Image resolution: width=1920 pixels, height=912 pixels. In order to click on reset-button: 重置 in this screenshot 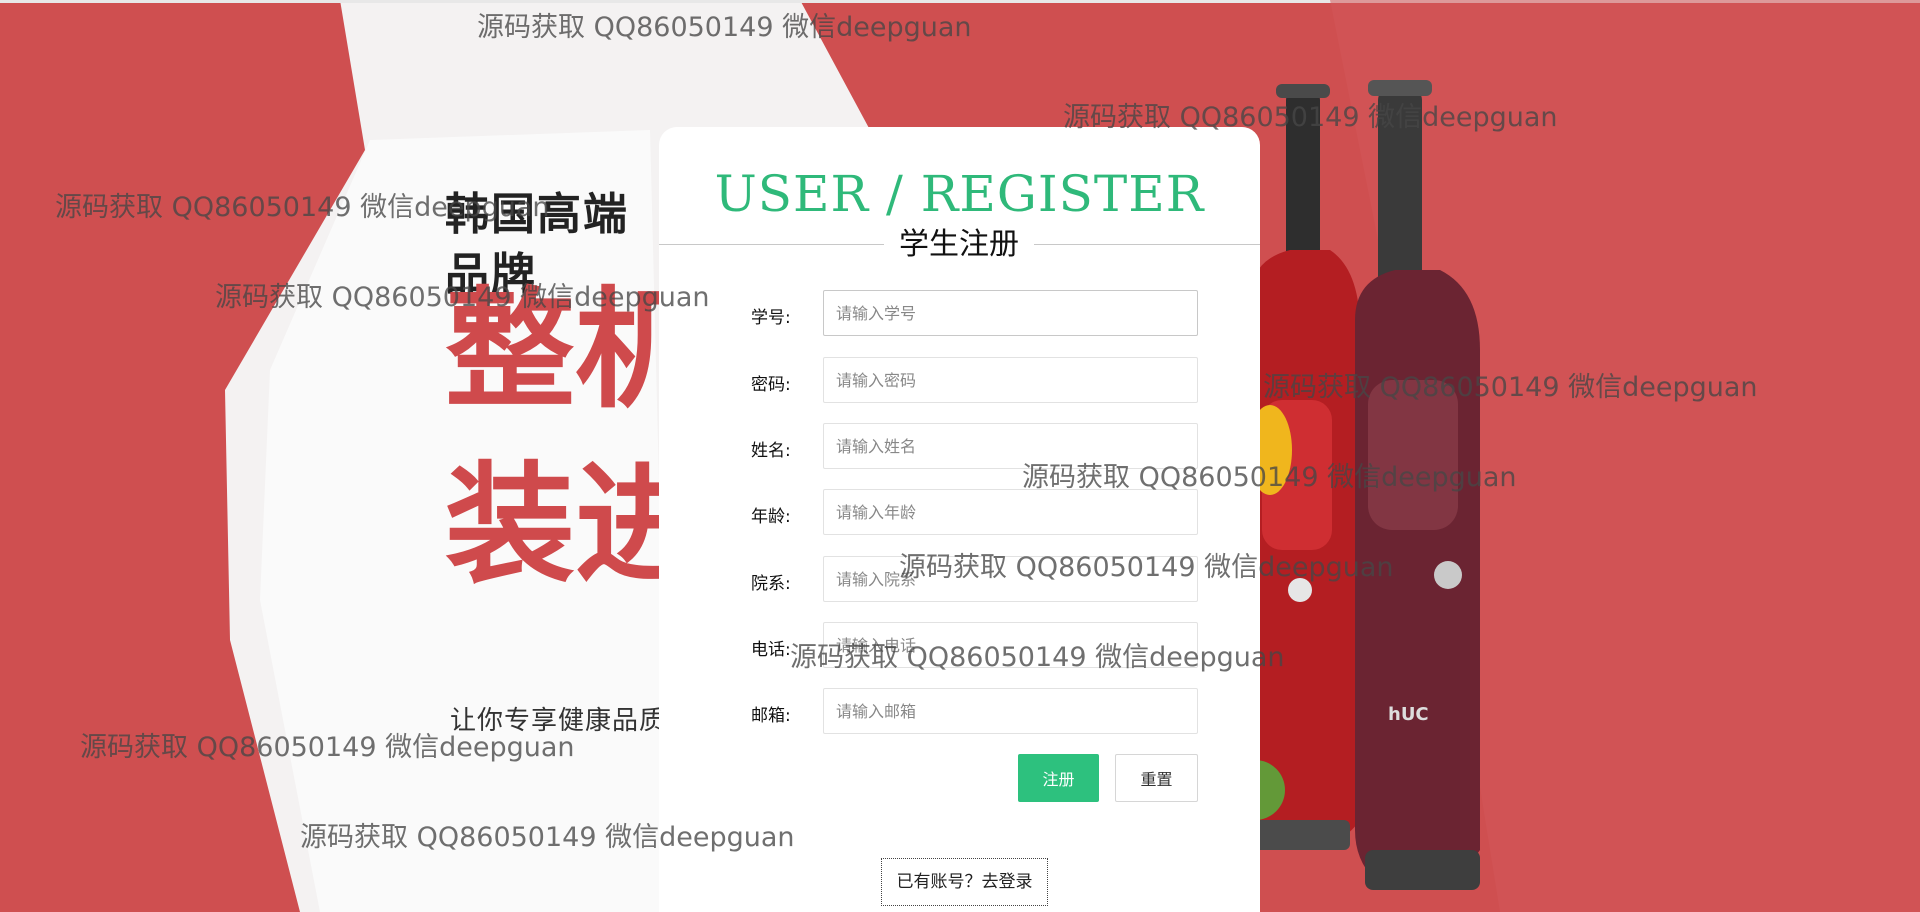, I will do `click(1156, 778)`.